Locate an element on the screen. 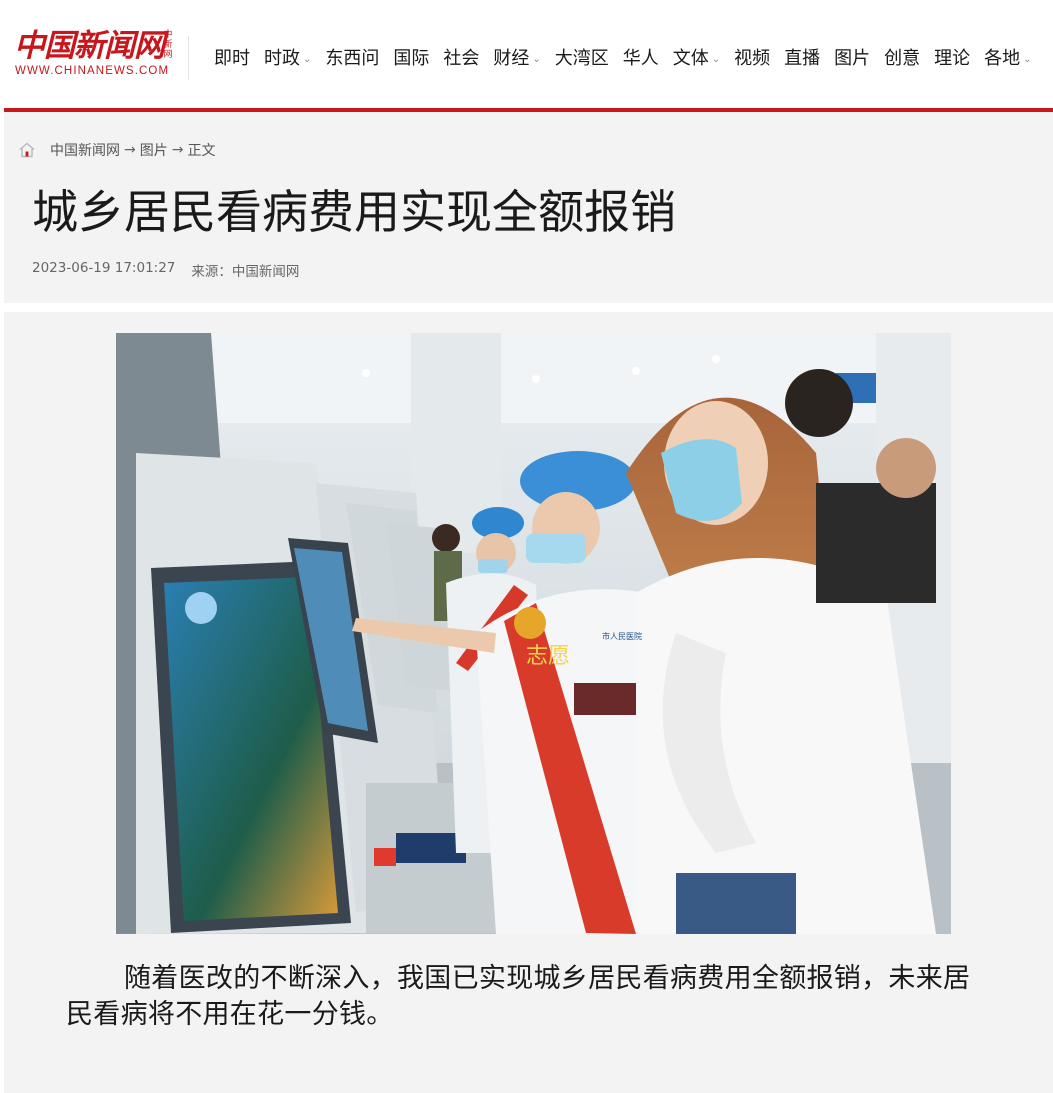 The image size is (1053, 1093). breadcrumb-section-link: 图片 is located at coordinates (154, 150).